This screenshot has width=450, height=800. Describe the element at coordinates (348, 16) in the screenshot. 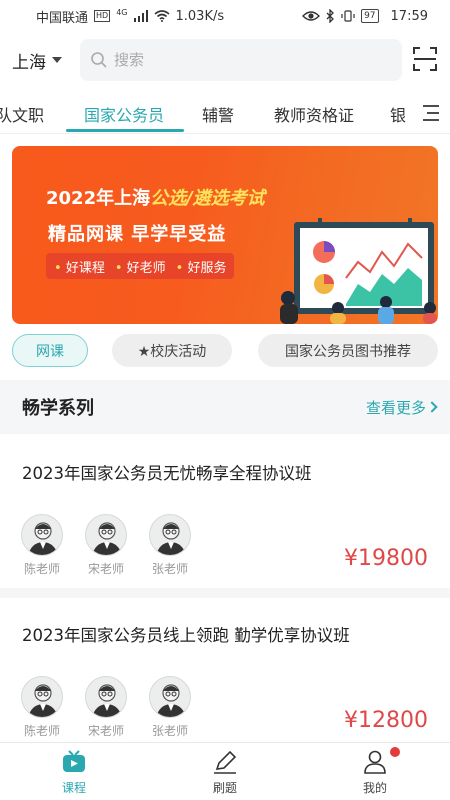

I see `vibrate-icon` at that location.